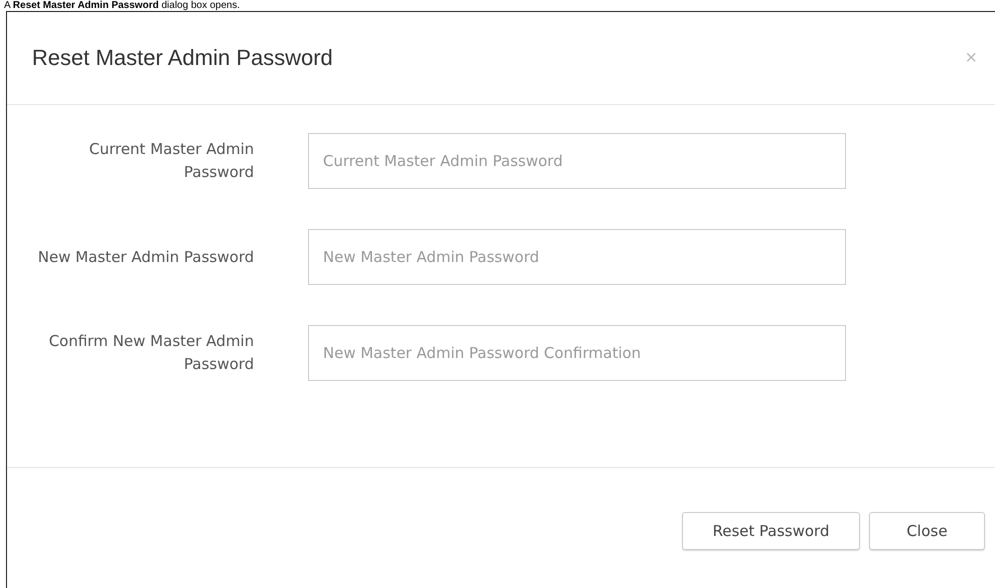  What do you see at coordinates (927, 531) in the screenshot?
I see `close-dialog-button: Close` at bounding box center [927, 531].